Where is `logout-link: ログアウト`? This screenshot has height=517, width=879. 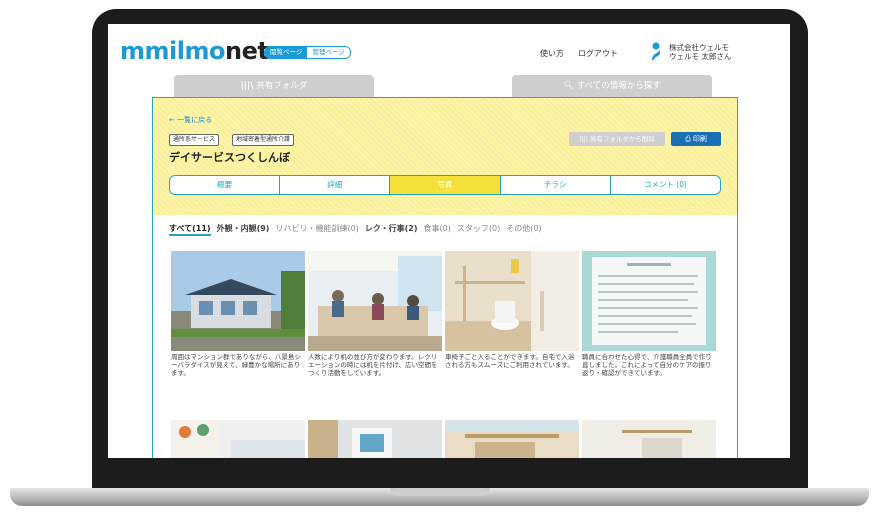 logout-link: ログアウト is located at coordinates (598, 53).